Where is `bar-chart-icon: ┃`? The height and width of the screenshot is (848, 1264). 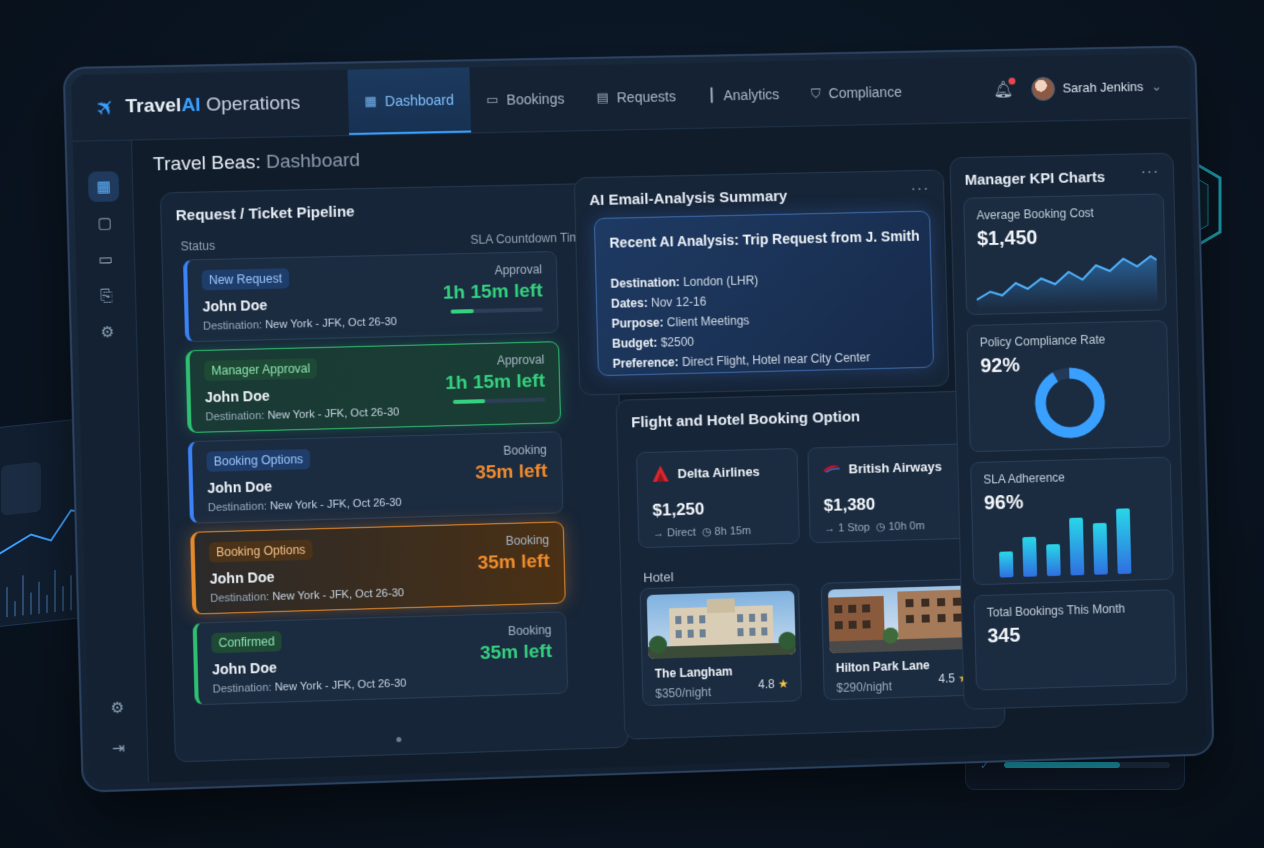 bar-chart-icon: ┃ is located at coordinates (711, 94).